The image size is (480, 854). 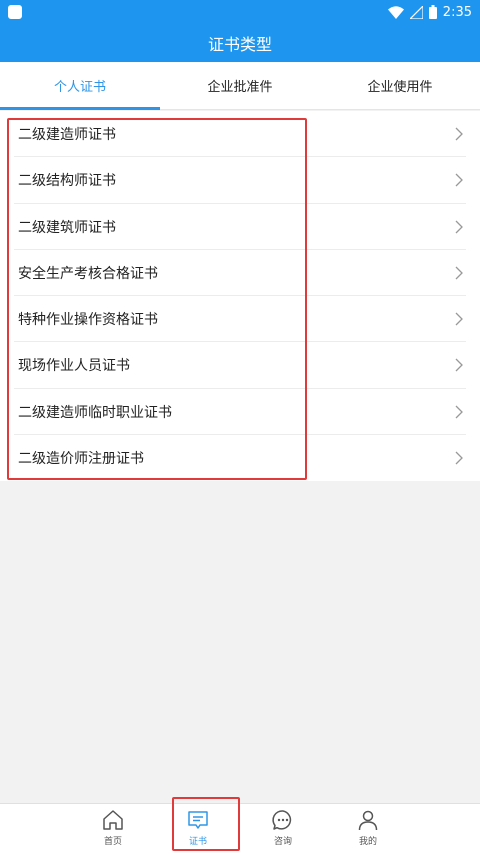 I want to click on certificate-label: 安全生产考核合格证书, so click(x=88, y=273).